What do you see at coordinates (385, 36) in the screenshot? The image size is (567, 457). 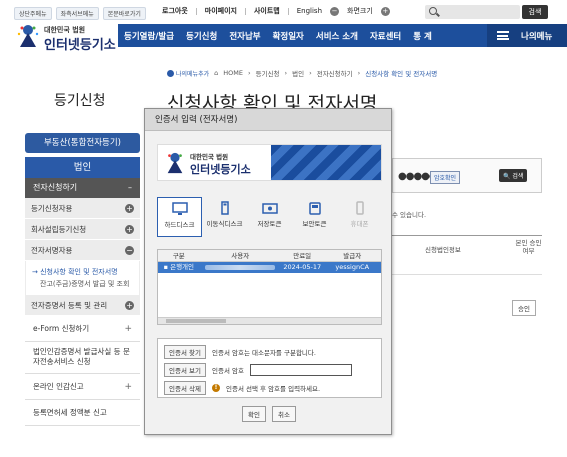 I see `nav-item-resources: 자료센터` at bounding box center [385, 36].